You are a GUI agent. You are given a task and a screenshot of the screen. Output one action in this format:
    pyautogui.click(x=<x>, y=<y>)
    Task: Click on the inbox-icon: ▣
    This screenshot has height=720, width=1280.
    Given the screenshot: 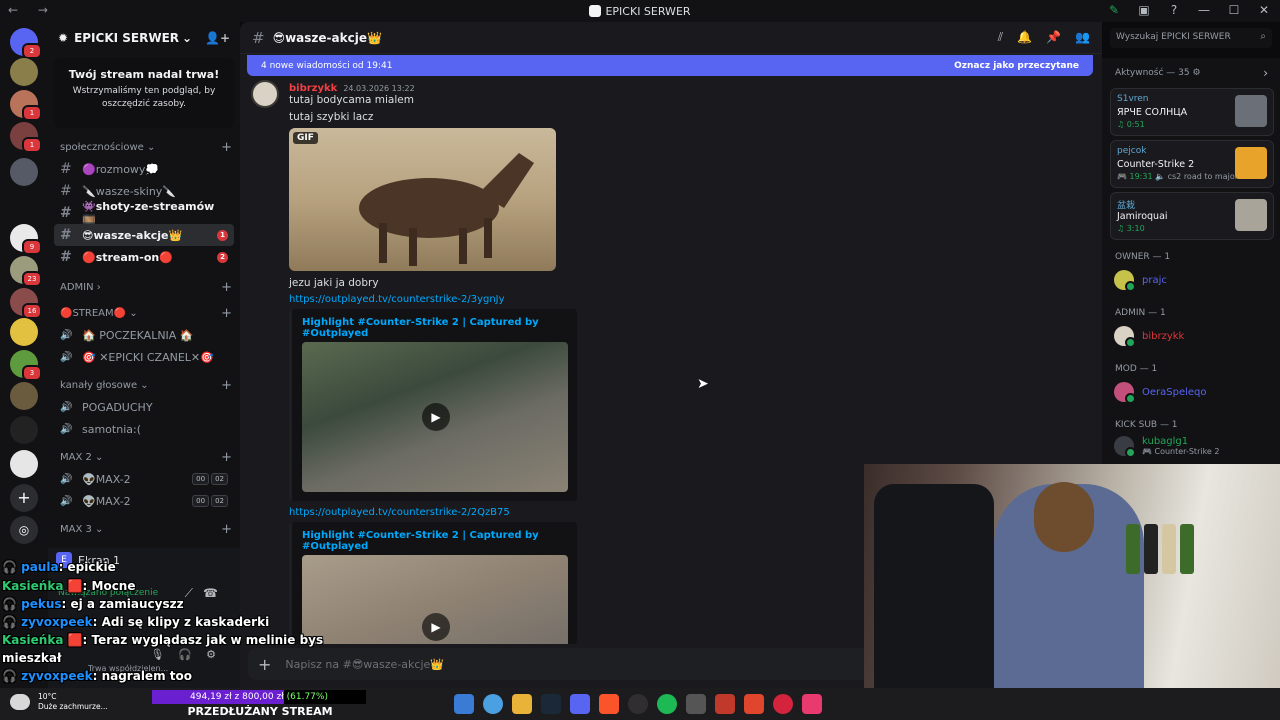 What is the action you would take?
    pyautogui.click(x=1144, y=10)
    